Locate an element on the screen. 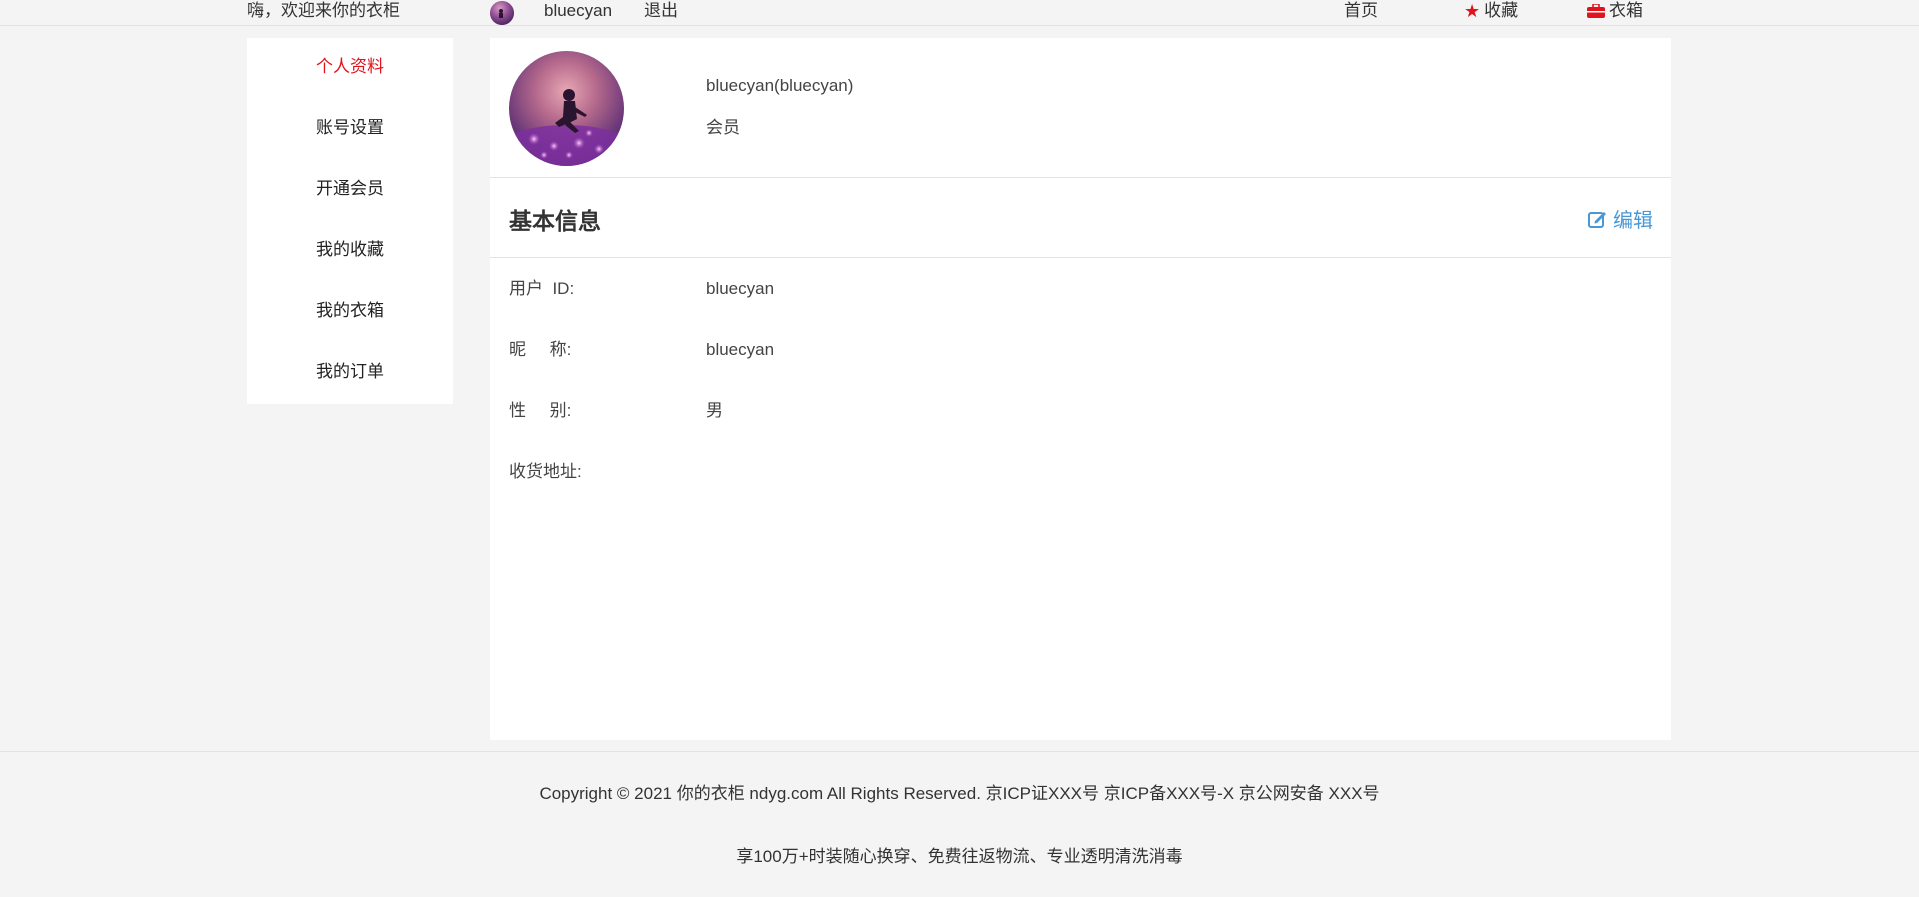 The width and height of the screenshot is (1919, 897). edit-icon is located at coordinates (1597, 219).